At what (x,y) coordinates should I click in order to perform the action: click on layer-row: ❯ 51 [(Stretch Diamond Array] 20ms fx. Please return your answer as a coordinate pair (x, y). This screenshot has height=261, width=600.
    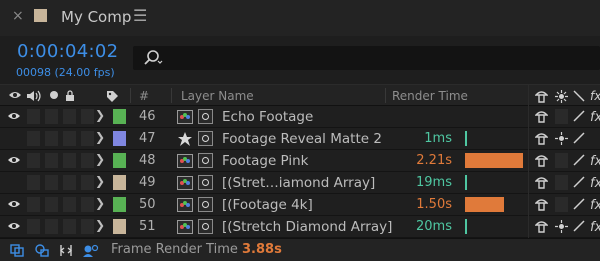
    Looking at the image, I should click on (300, 227).